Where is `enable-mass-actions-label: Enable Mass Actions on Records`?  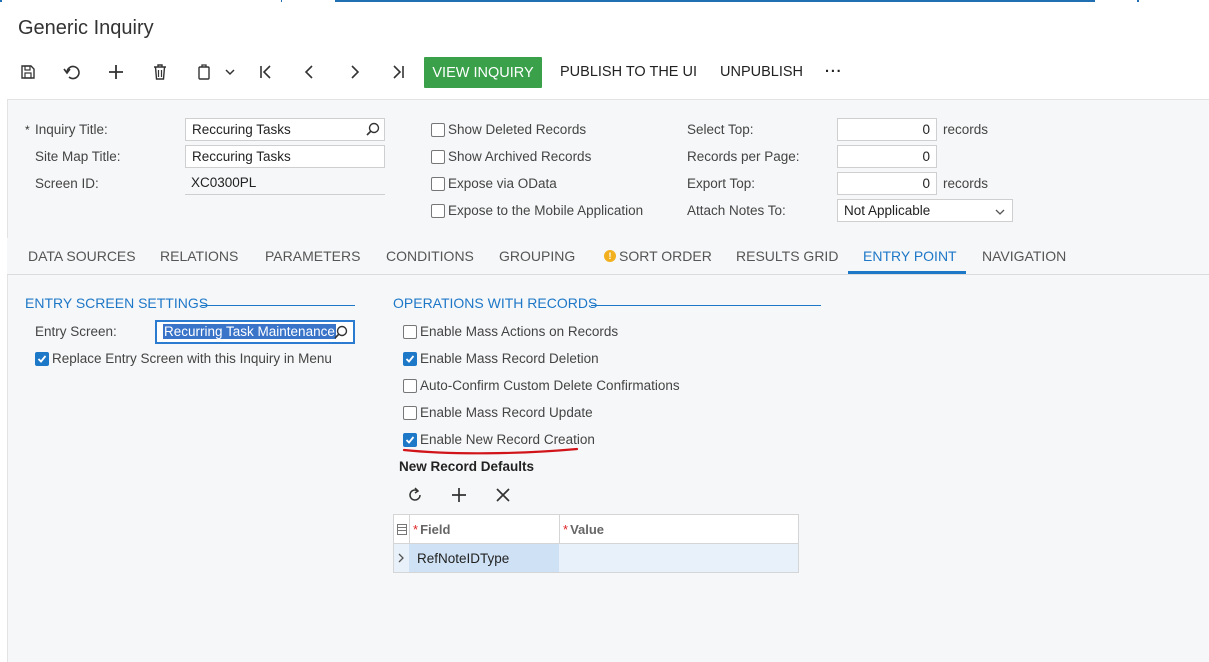 enable-mass-actions-label: Enable Mass Actions on Records is located at coordinates (519, 331).